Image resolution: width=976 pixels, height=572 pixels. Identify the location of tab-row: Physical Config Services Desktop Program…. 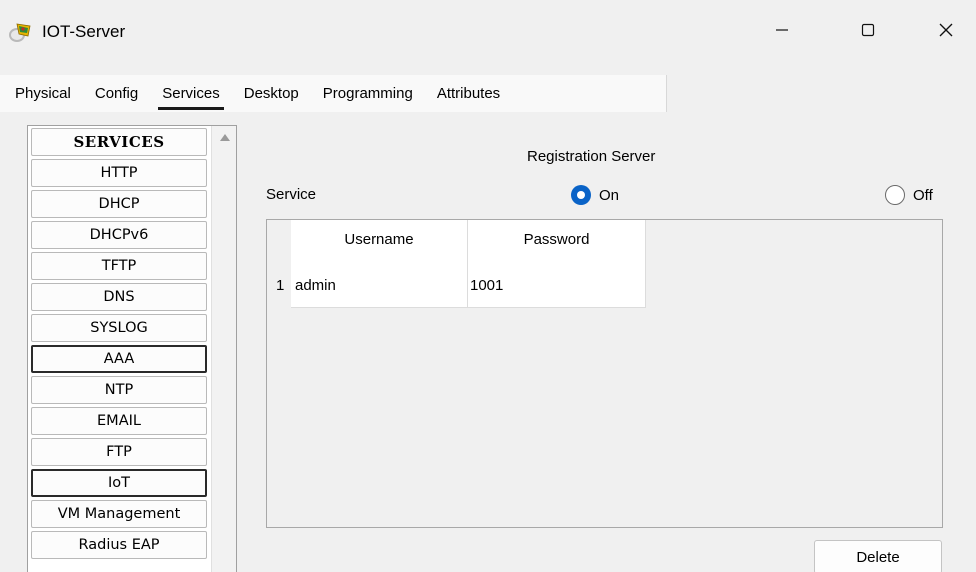
(256, 93).